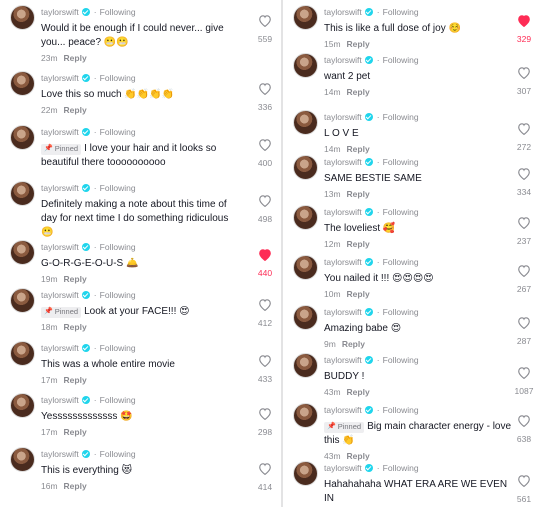  I want to click on pinned-badge: 📌 Pinned, so click(61, 312).